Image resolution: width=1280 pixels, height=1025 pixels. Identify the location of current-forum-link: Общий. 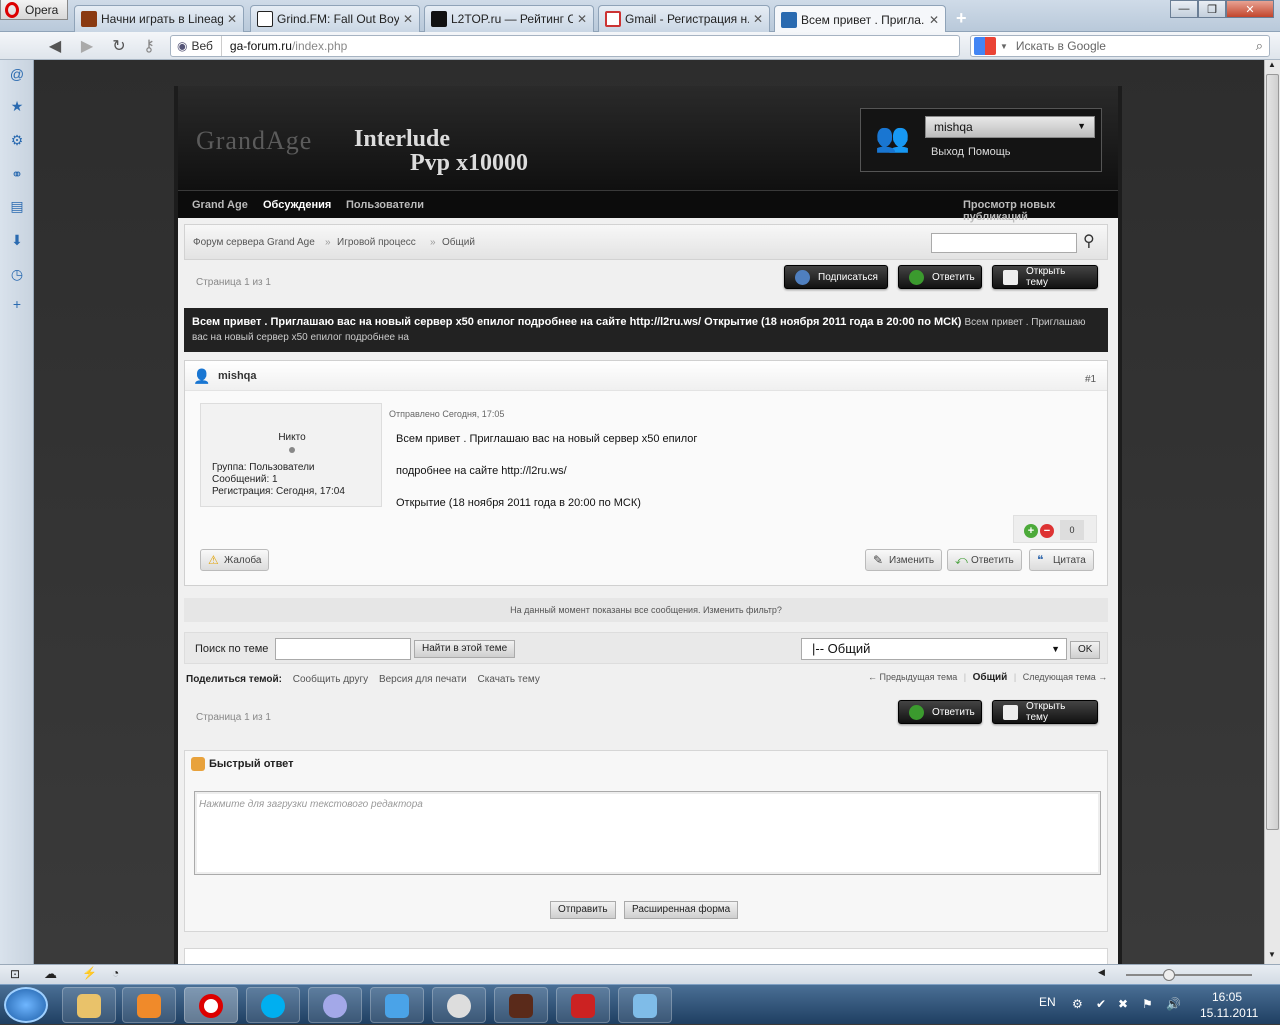
(990, 677).